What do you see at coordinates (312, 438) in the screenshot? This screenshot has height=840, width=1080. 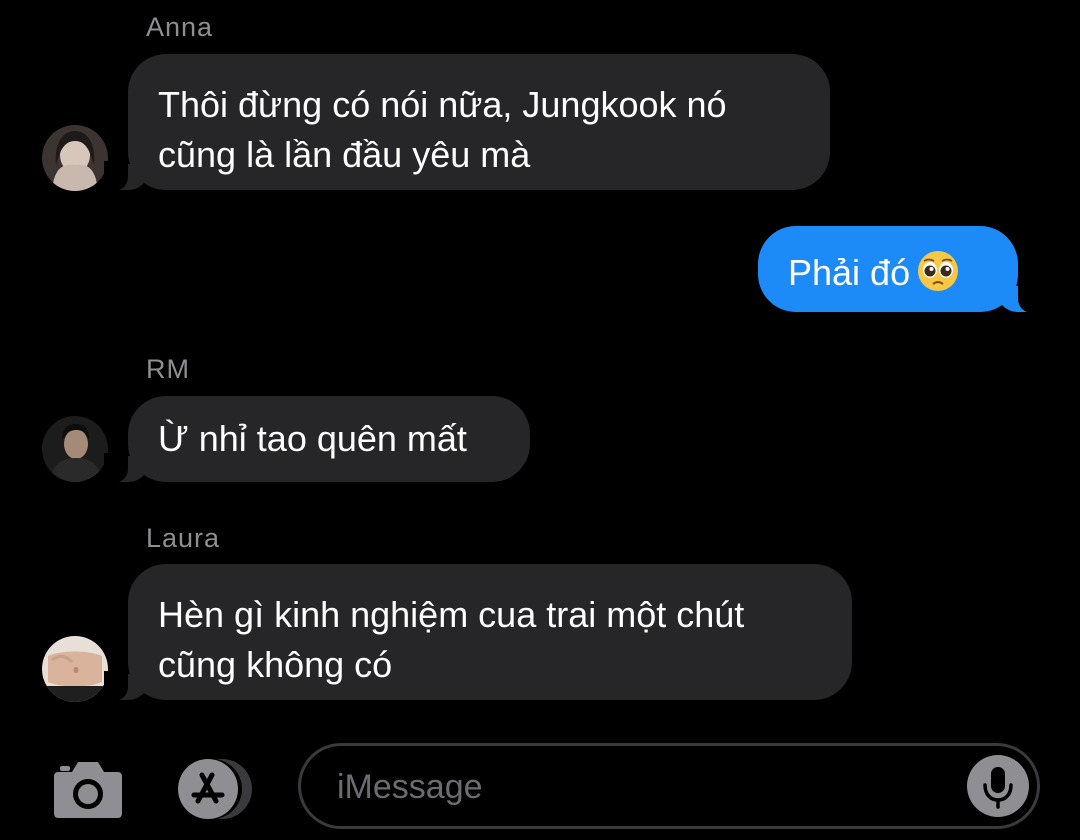 I see `message-text: Ừ nhỉ tao quên mất` at bounding box center [312, 438].